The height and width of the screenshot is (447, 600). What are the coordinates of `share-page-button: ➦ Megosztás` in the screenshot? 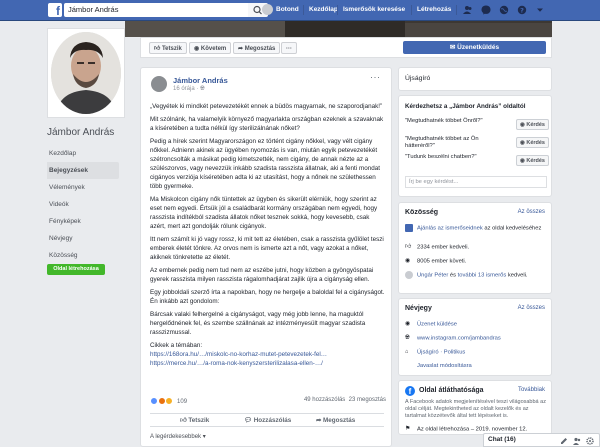 It's located at (257, 48).